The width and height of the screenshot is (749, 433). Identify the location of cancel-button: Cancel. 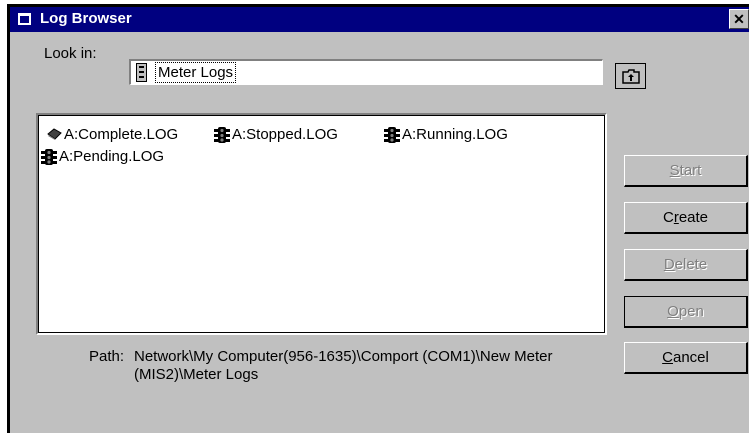
(686, 358).